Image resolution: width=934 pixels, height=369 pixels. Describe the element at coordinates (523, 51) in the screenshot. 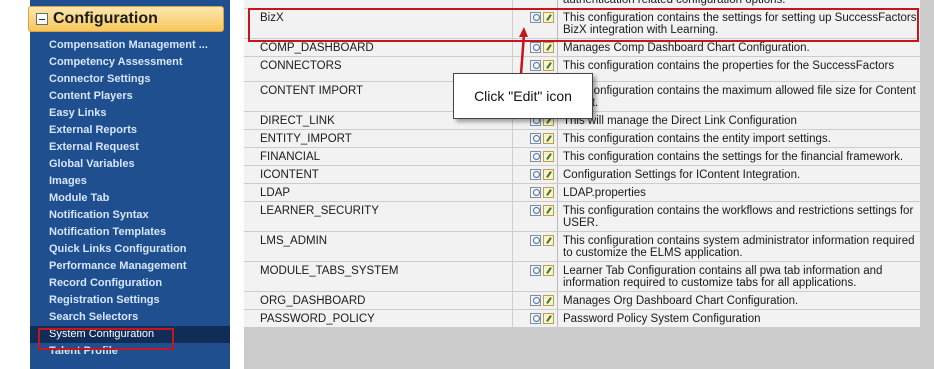

I see `callout-pointer` at that location.